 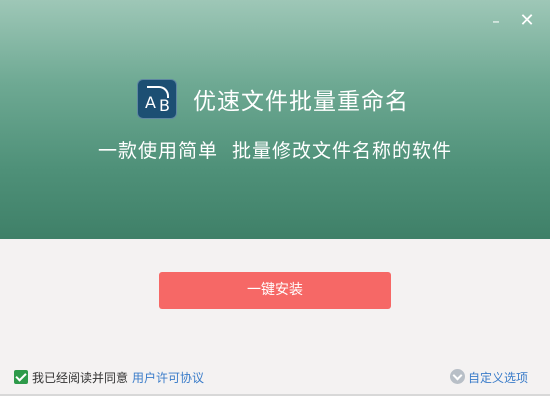 What do you see at coordinates (457, 376) in the screenshot?
I see `chevron-down-circle-icon` at bounding box center [457, 376].